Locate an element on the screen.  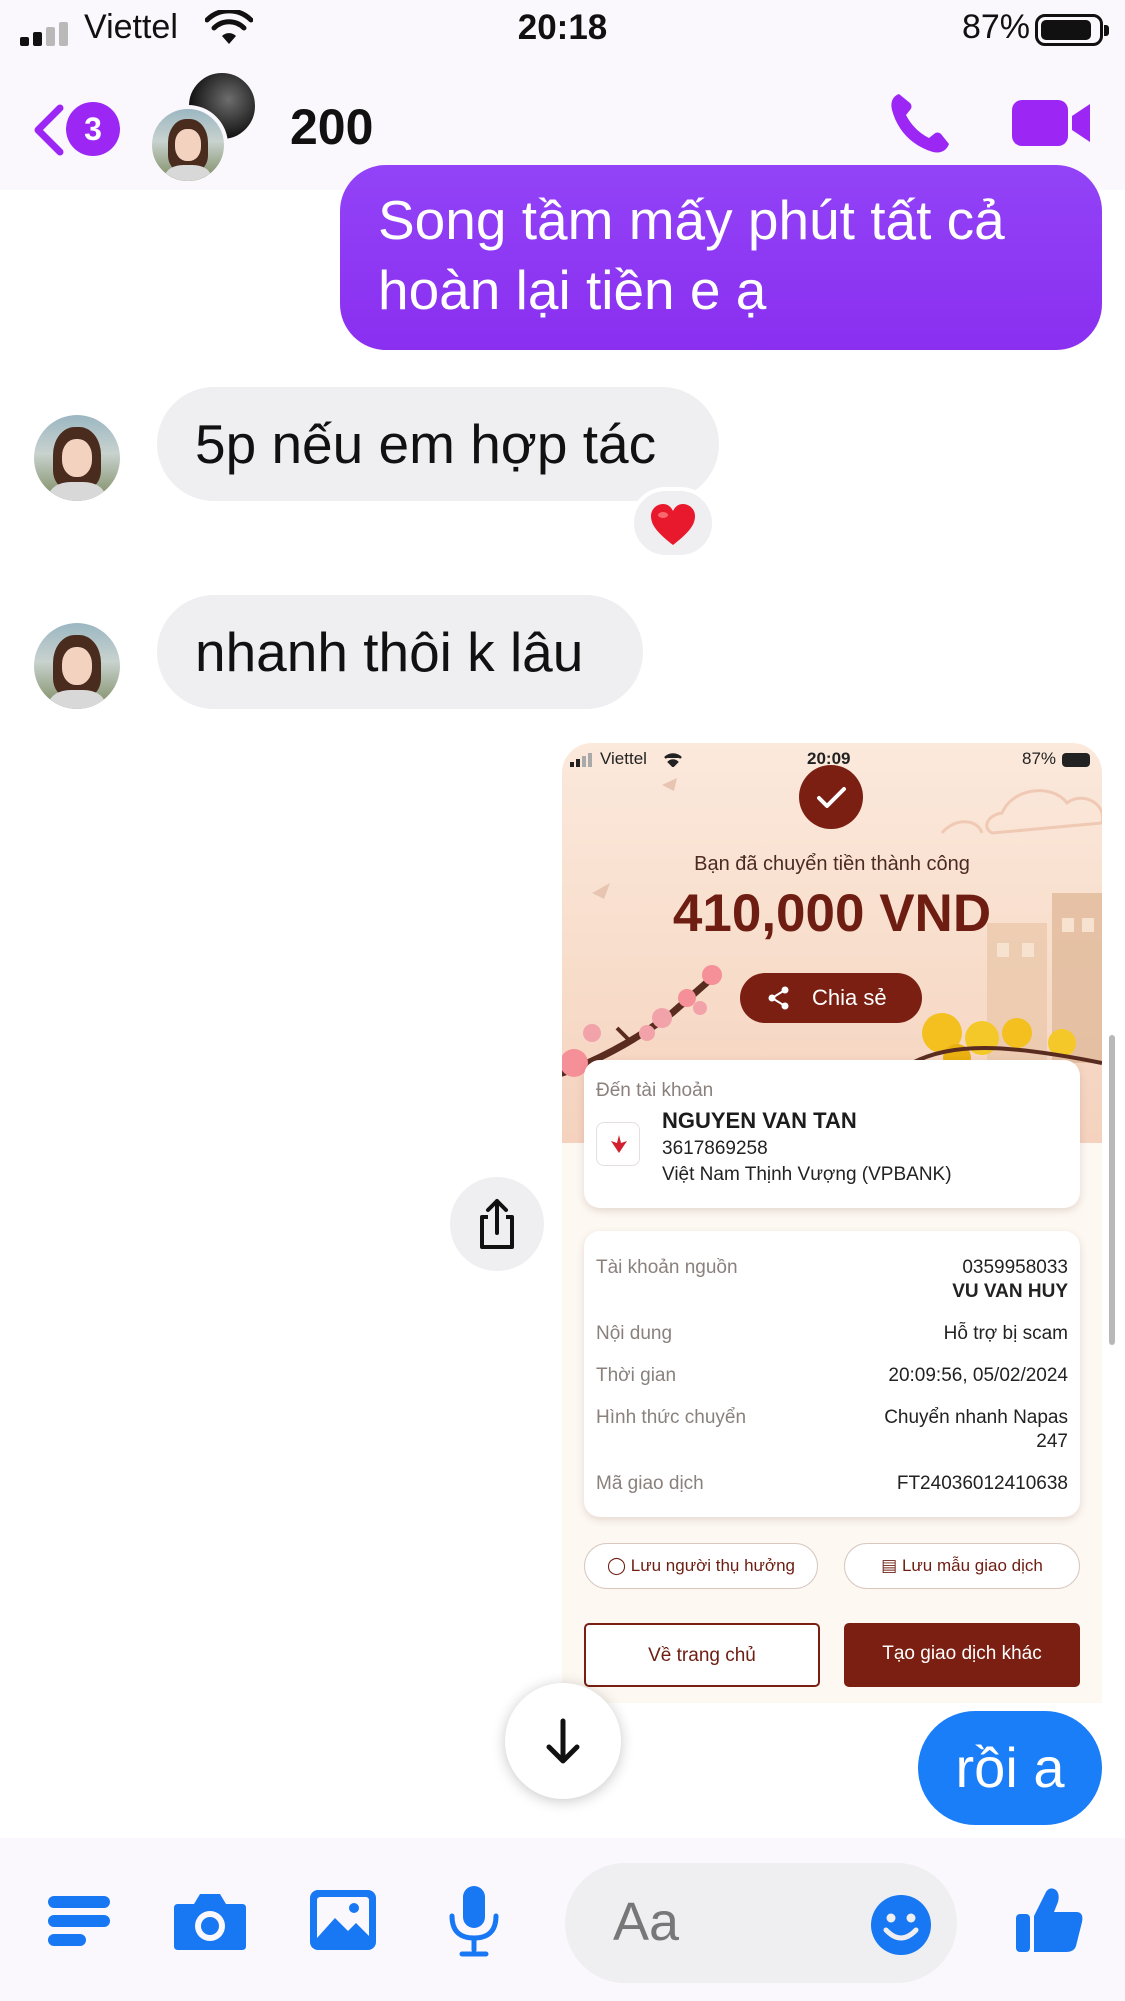
source-account-number: 0359958033 is located at coordinates (1015, 1267).